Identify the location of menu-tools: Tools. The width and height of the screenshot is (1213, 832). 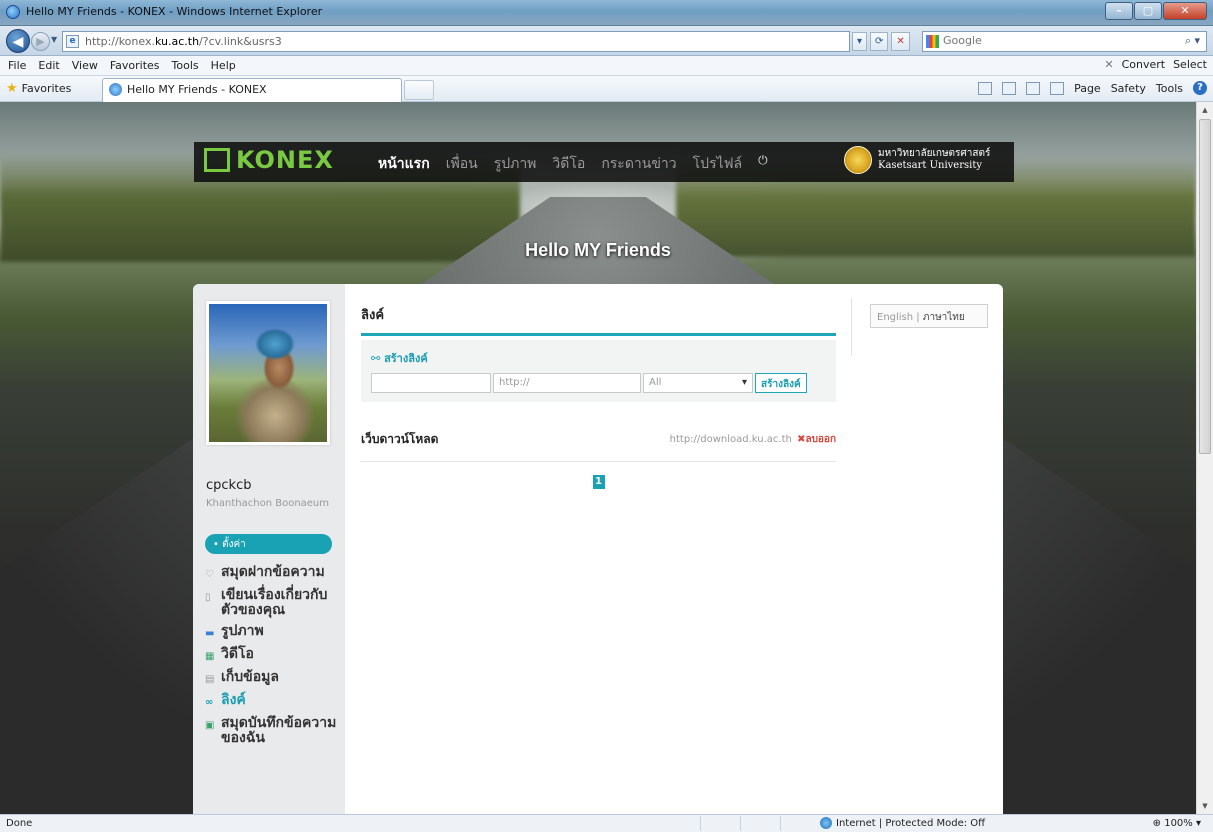
(185, 65).